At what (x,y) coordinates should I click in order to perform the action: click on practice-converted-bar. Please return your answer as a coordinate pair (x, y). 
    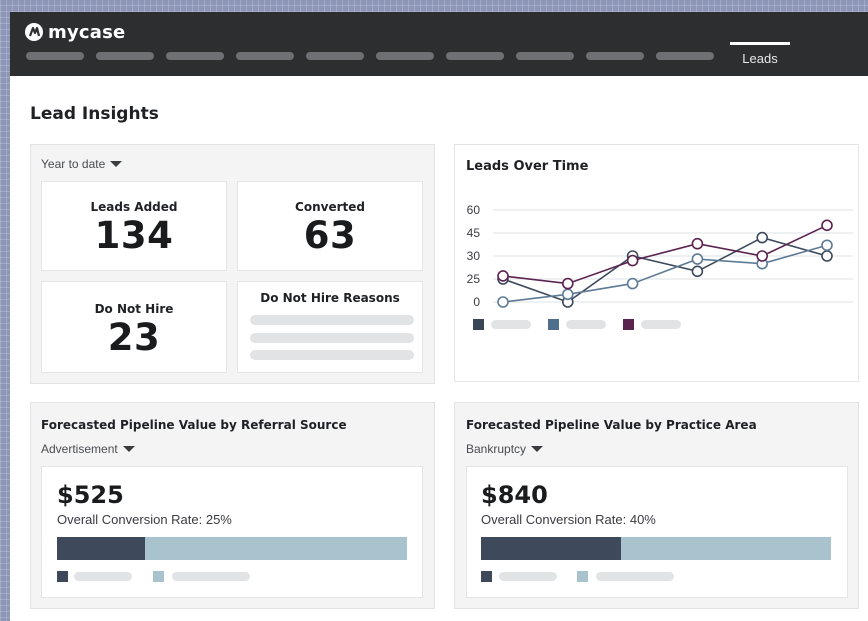
    Looking at the image, I should click on (551, 548).